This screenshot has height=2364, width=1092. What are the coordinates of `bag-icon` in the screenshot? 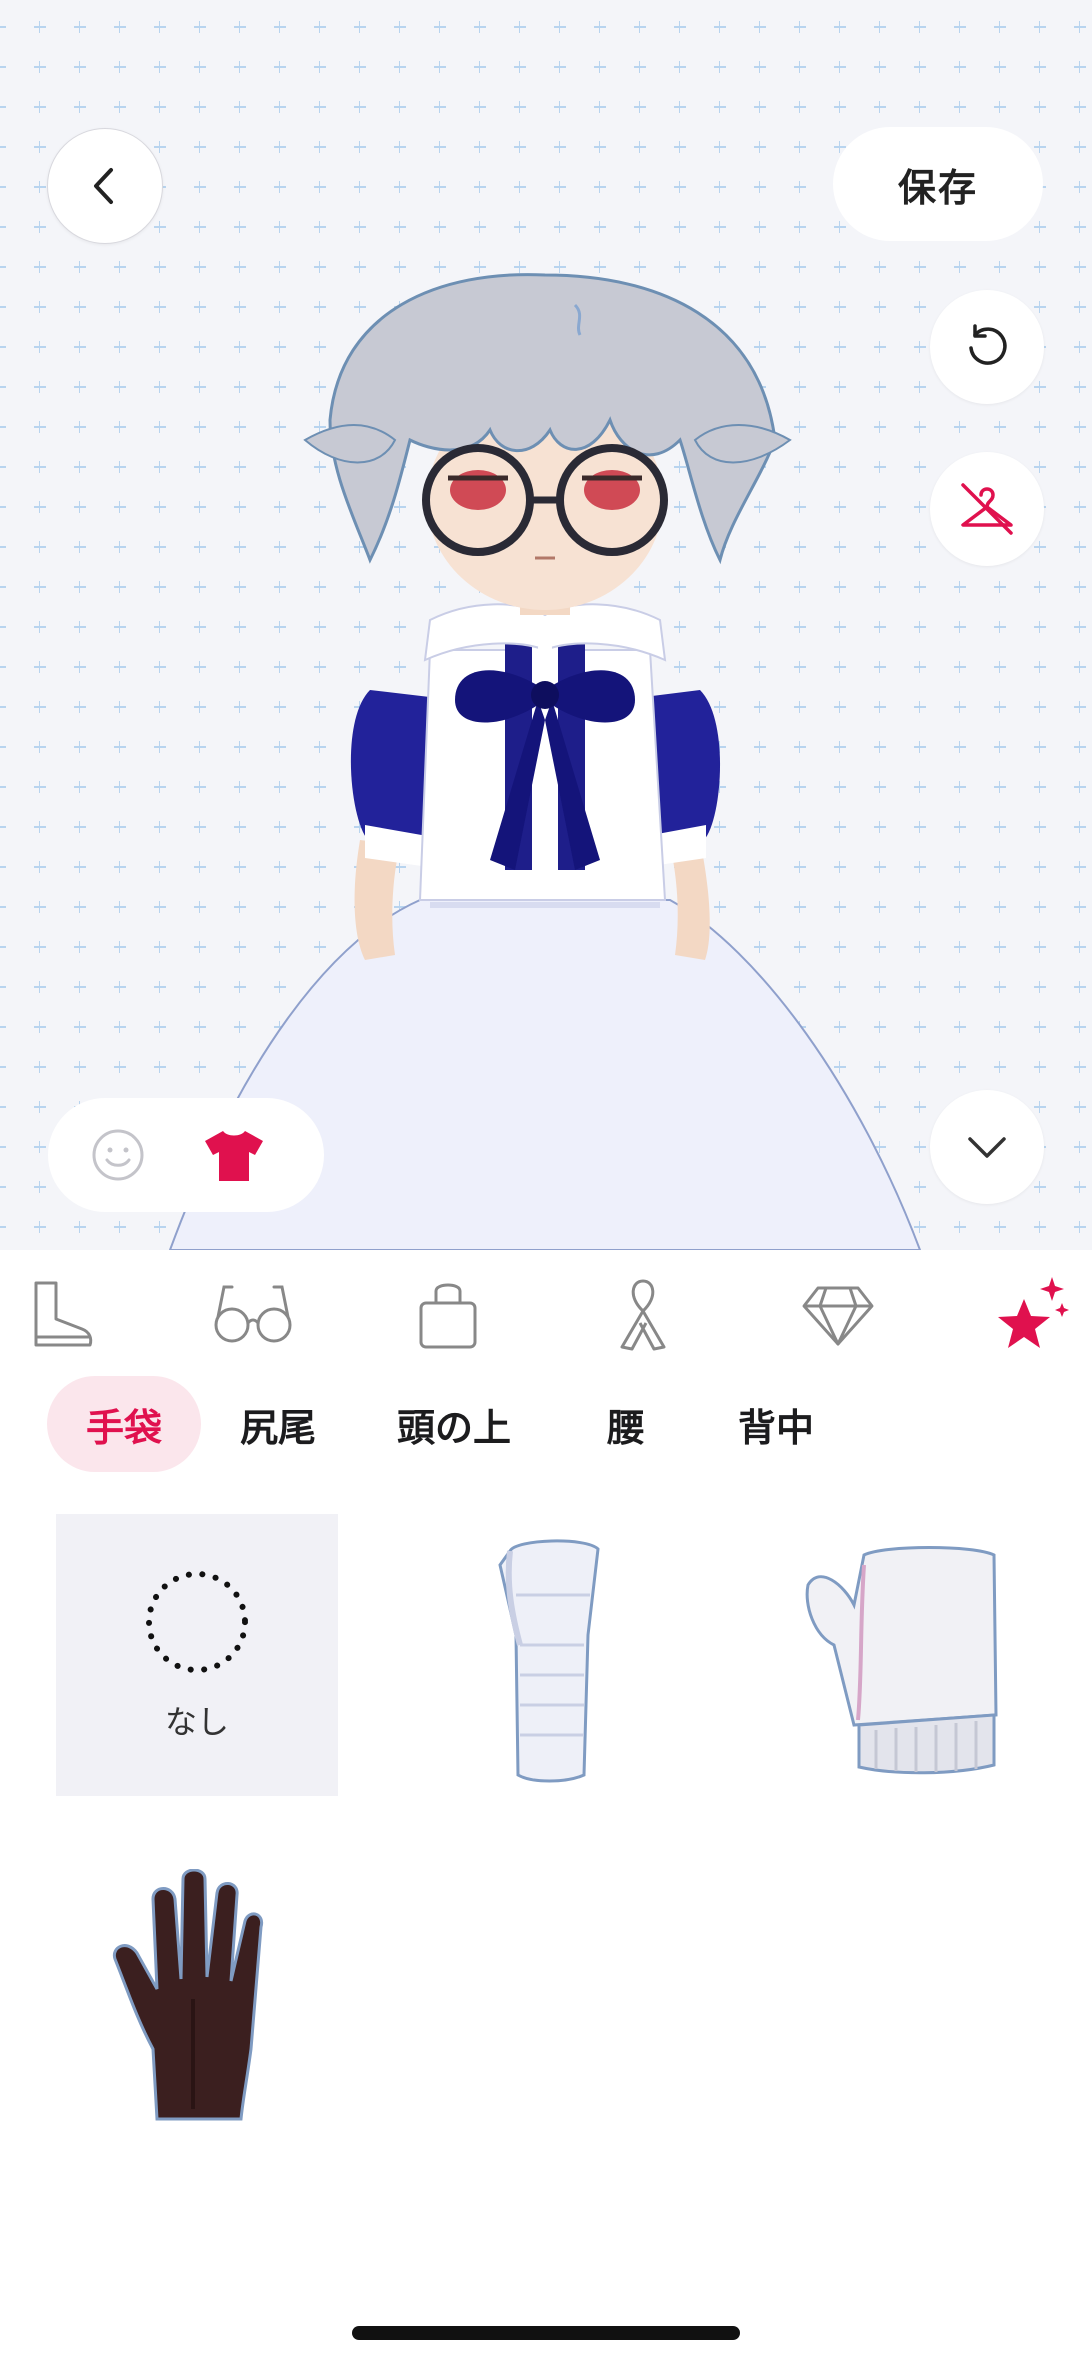 It's located at (448, 1316).